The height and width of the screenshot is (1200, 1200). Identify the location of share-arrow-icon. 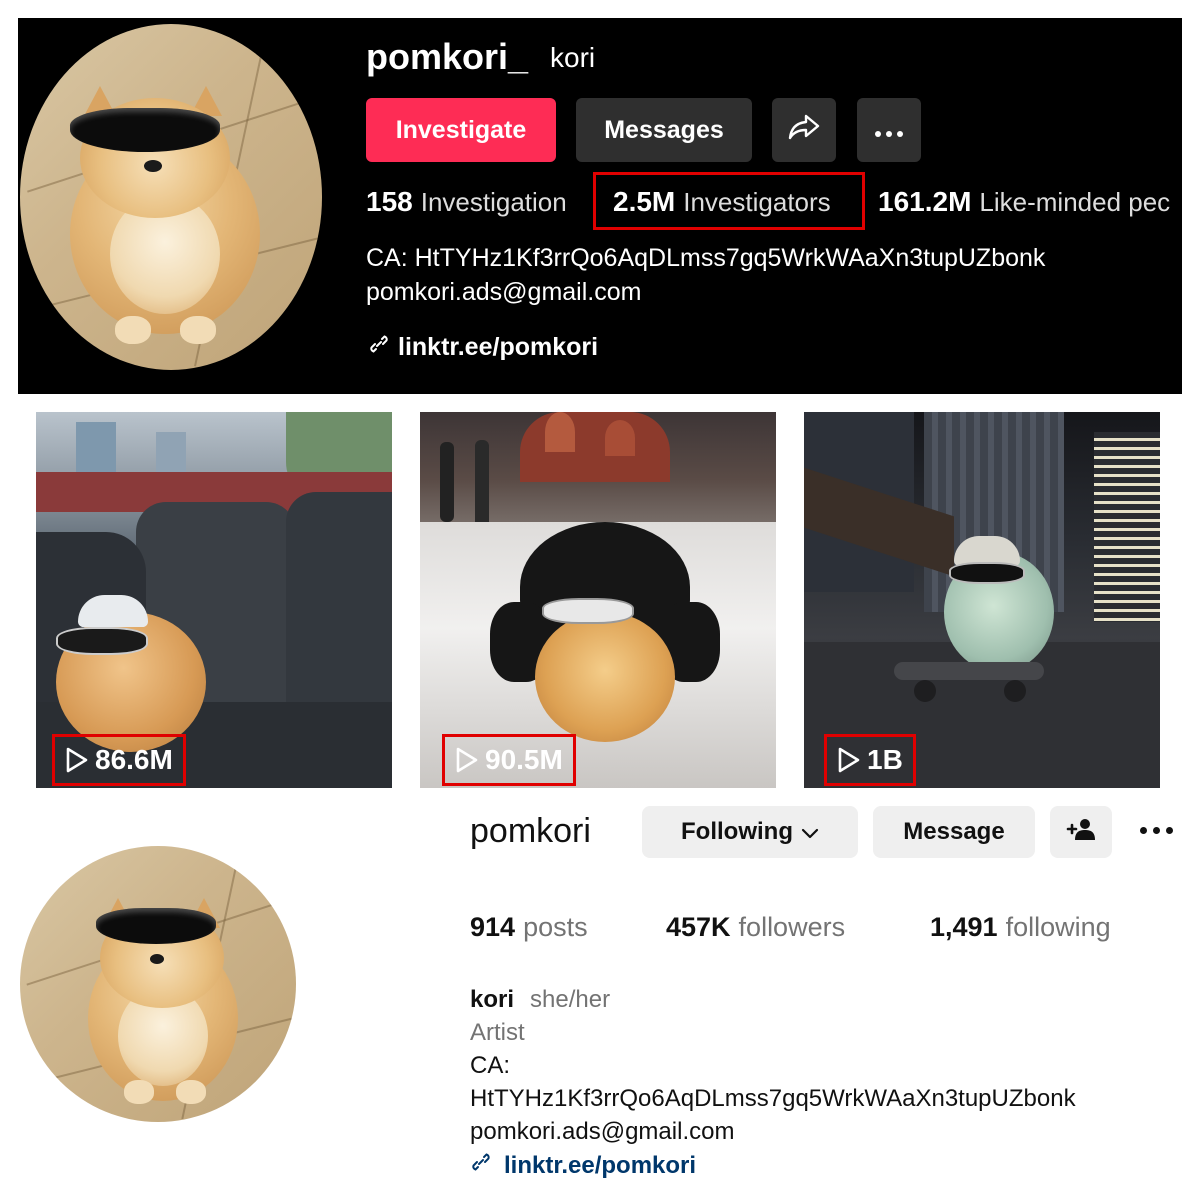
(804, 130).